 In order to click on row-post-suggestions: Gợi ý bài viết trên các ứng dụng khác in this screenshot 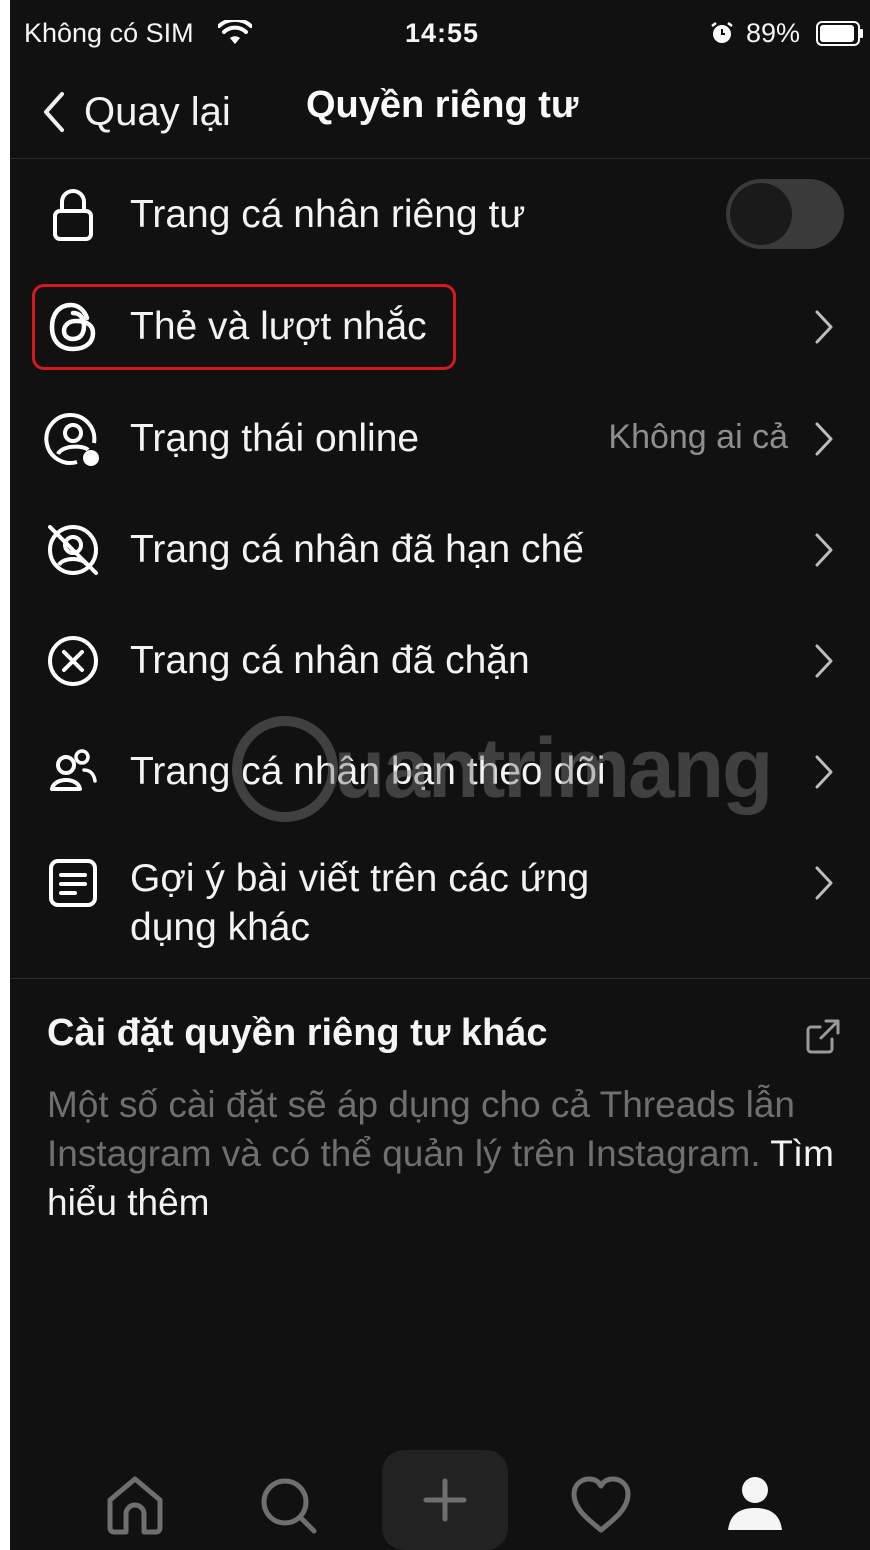, I will do `click(440, 902)`.